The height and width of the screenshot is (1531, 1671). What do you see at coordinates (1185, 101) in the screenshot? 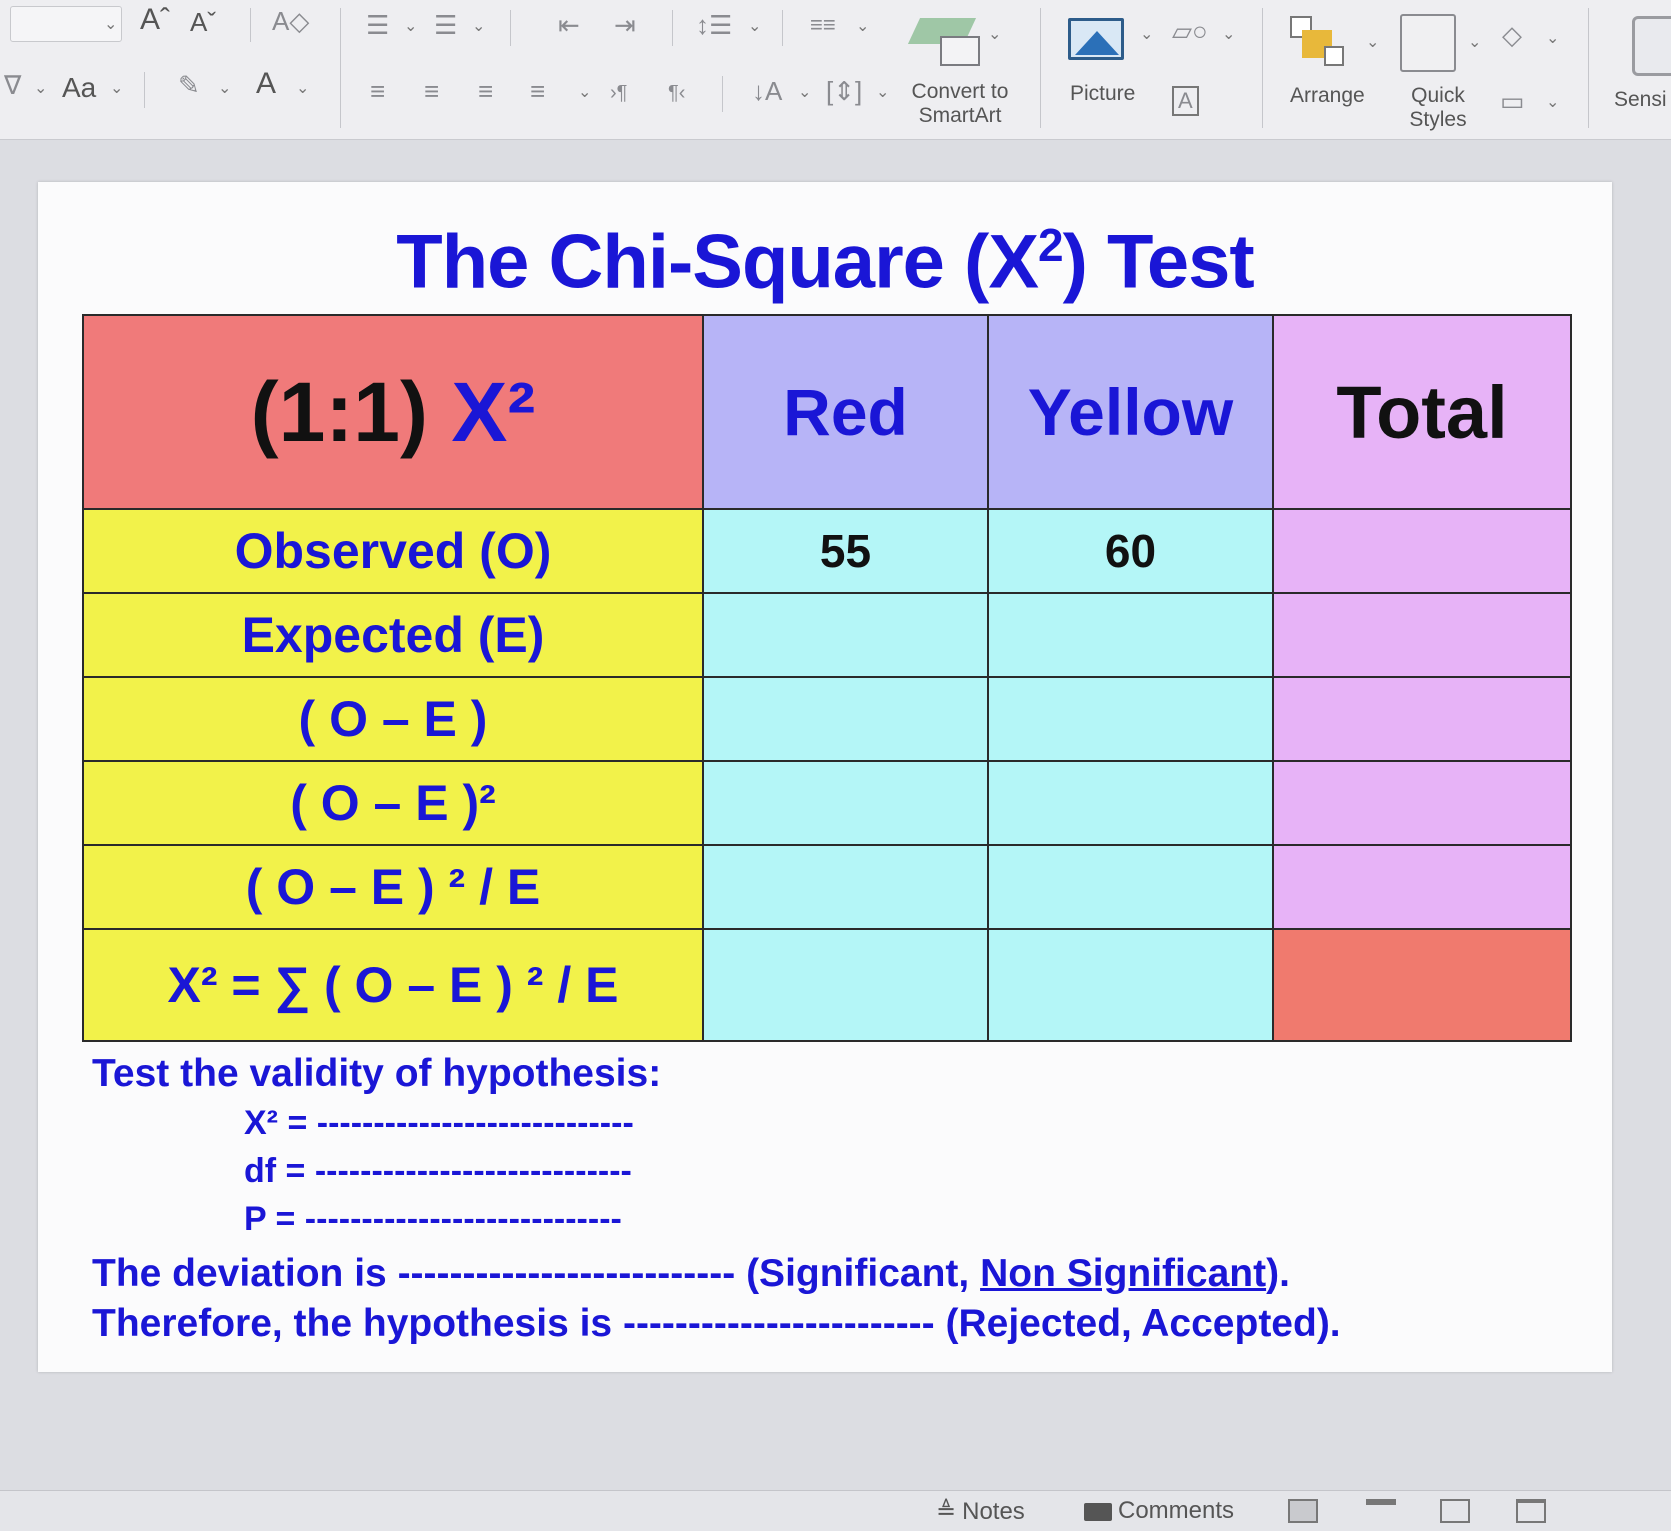
I see `text-box-icon: A` at bounding box center [1185, 101].